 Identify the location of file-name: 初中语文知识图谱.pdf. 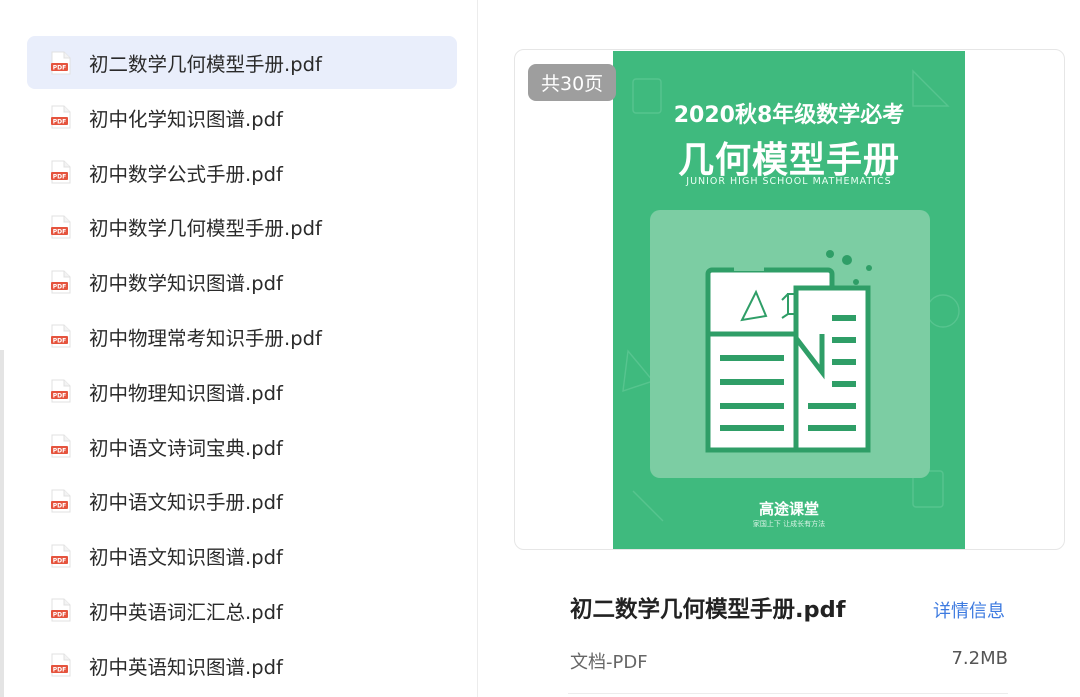
(186, 558).